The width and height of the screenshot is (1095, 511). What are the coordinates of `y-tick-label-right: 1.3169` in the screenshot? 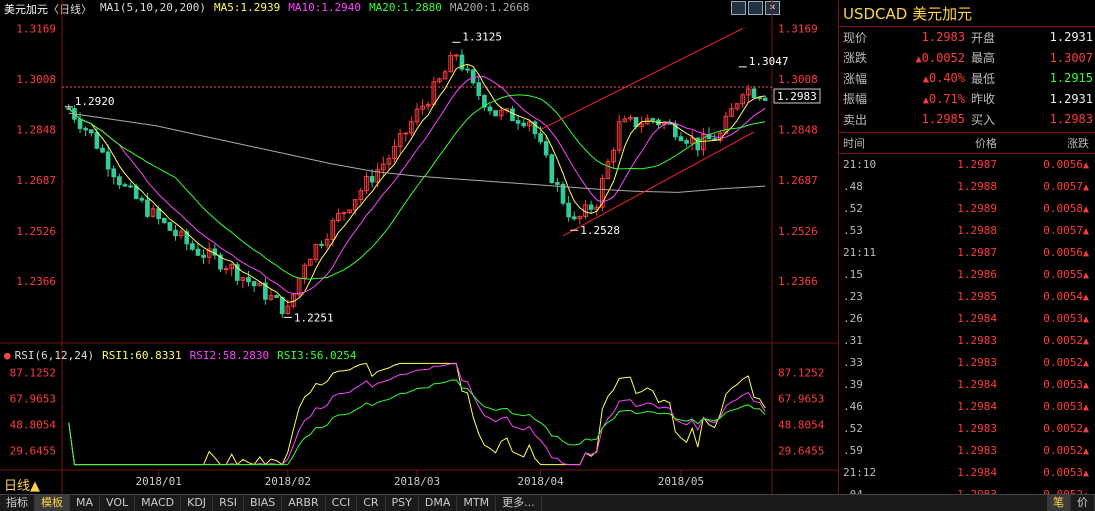 It's located at (798, 28).